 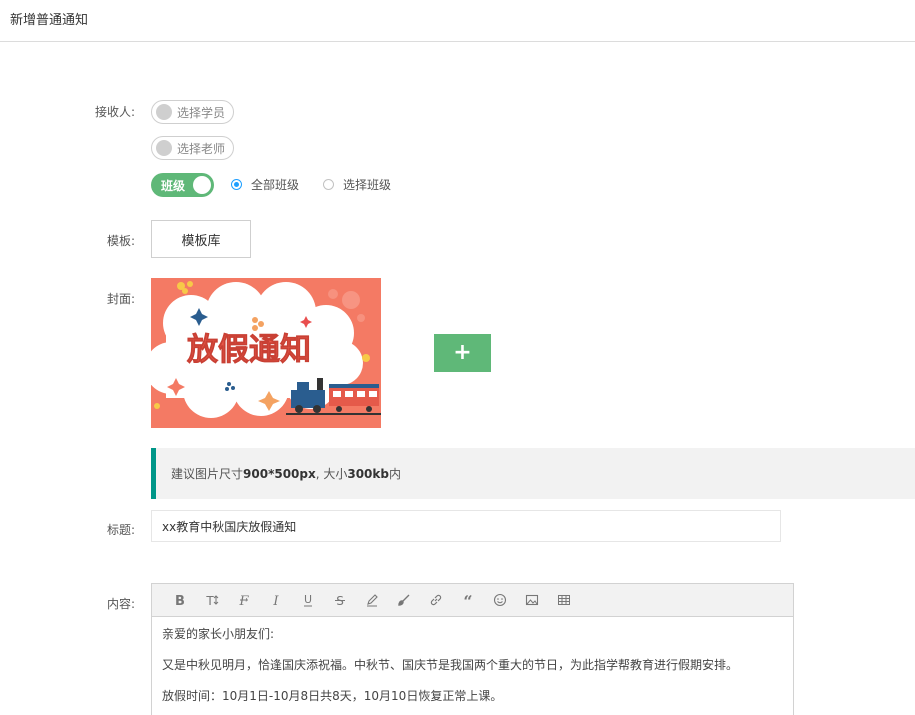 What do you see at coordinates (236, 184) in the screenshot?
I see `radio-circle-checked` at bounding box center [236, 184].